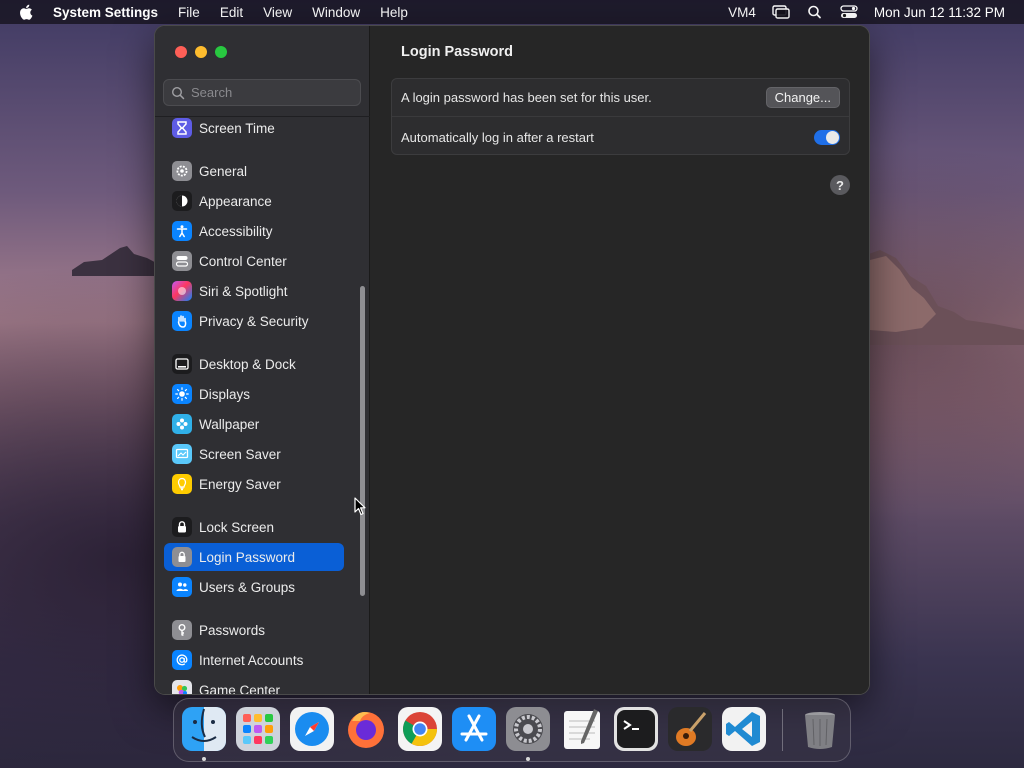 The width and height of the screenshot is (1024, 768). Describe the element at coordinates (271, 92) in the screenshot. I see `search-input` at that location.